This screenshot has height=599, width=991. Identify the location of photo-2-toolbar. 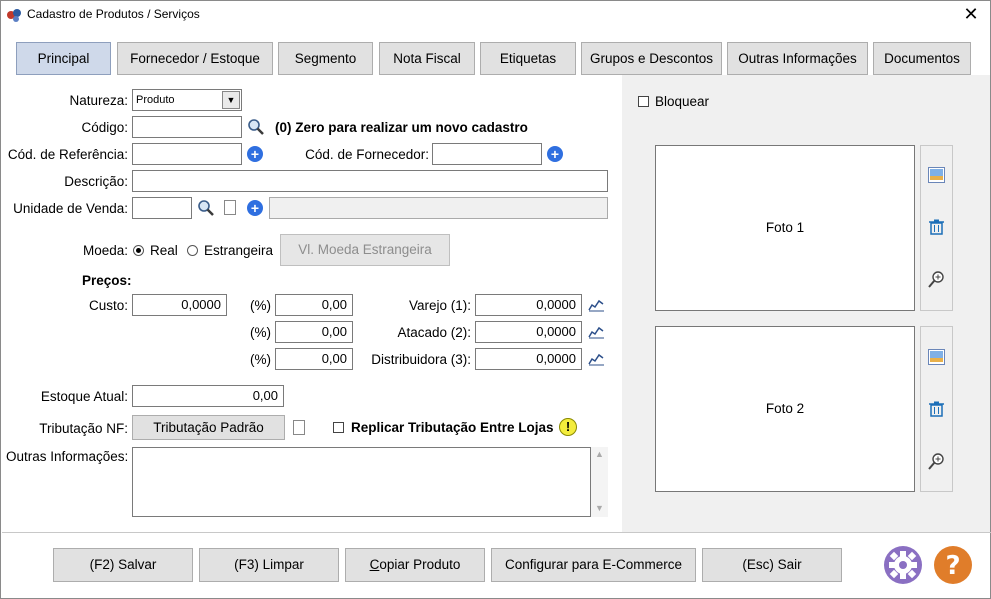
(936, 409).